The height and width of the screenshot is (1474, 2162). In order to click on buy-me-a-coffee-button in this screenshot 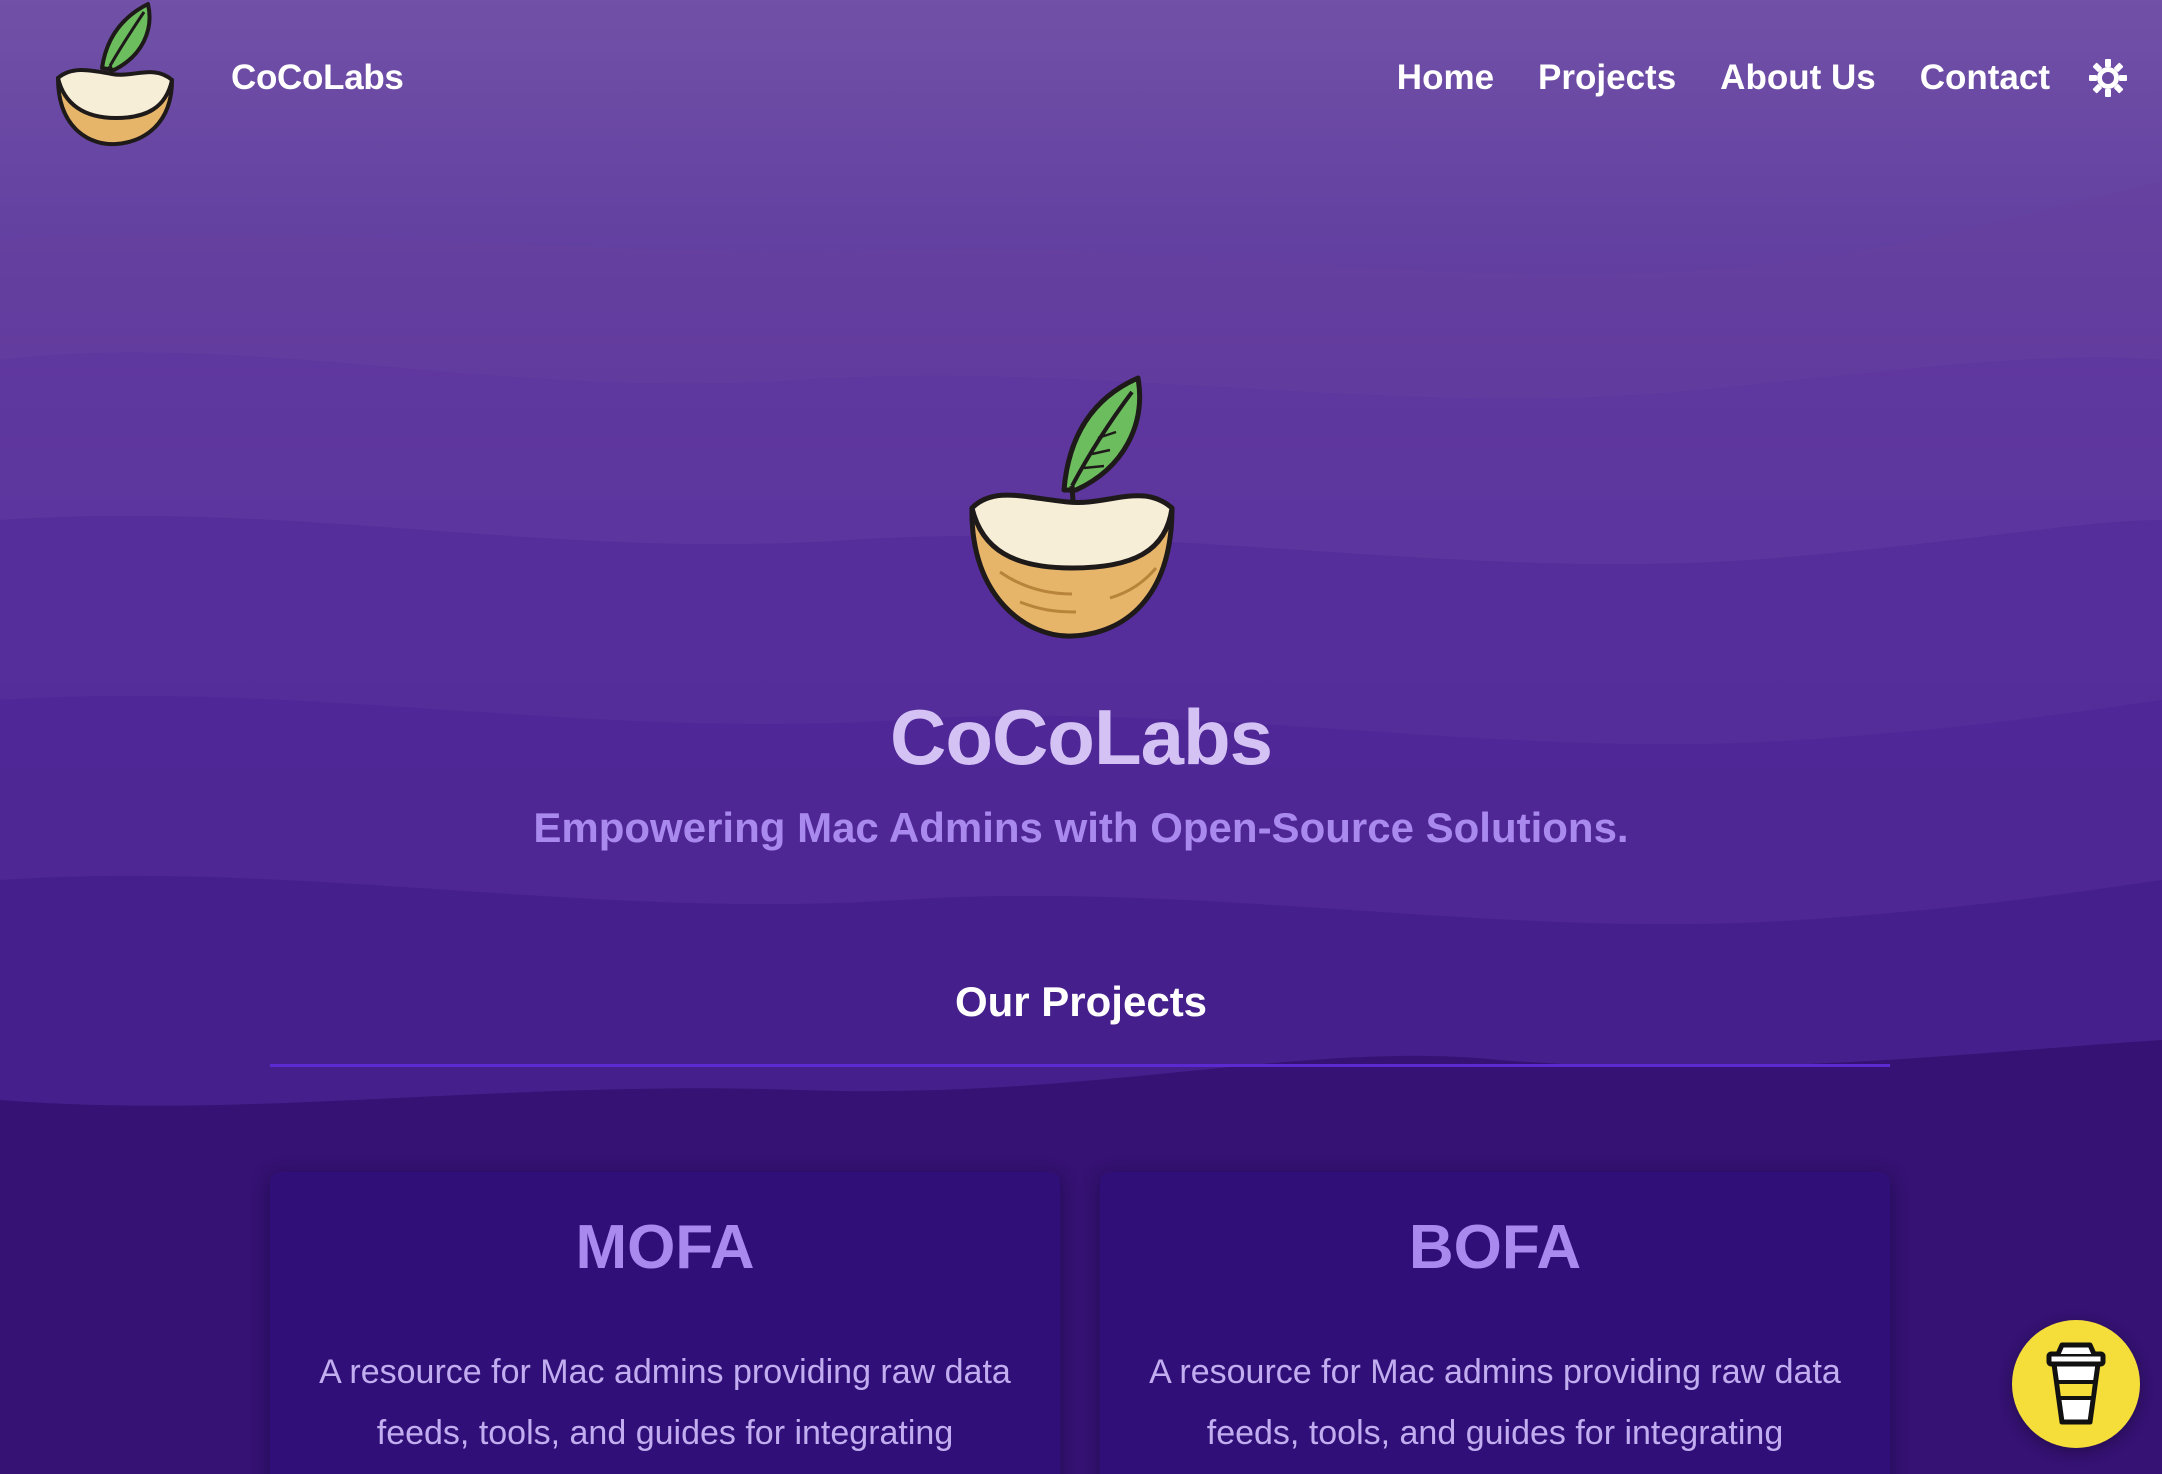, I will do `click(2076, 1384)`.